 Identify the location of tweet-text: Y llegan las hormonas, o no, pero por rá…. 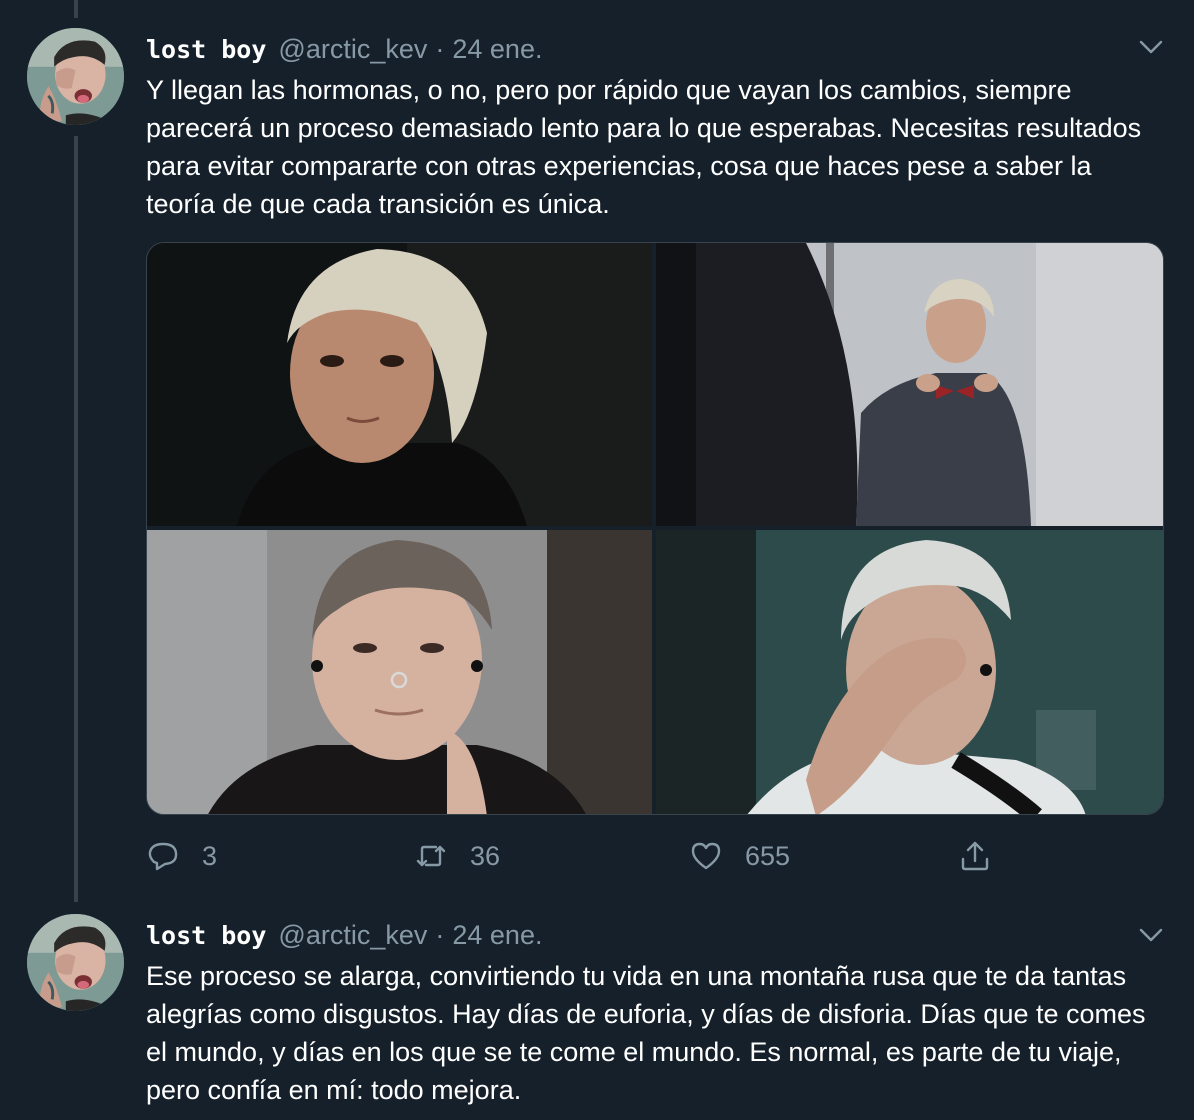
(644, 147).